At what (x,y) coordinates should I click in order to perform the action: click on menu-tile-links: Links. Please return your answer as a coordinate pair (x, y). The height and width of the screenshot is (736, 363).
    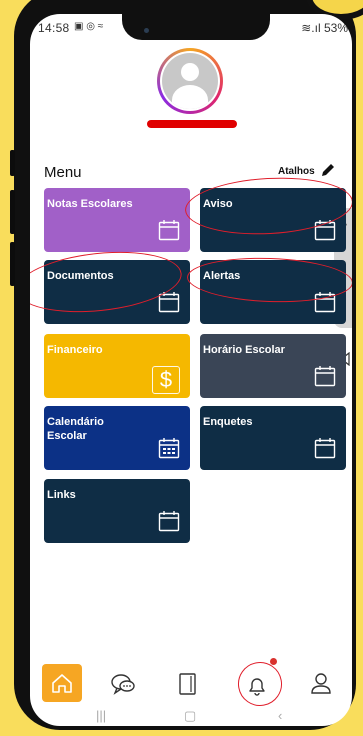
    Looking at the image, I should click on (117, 511).